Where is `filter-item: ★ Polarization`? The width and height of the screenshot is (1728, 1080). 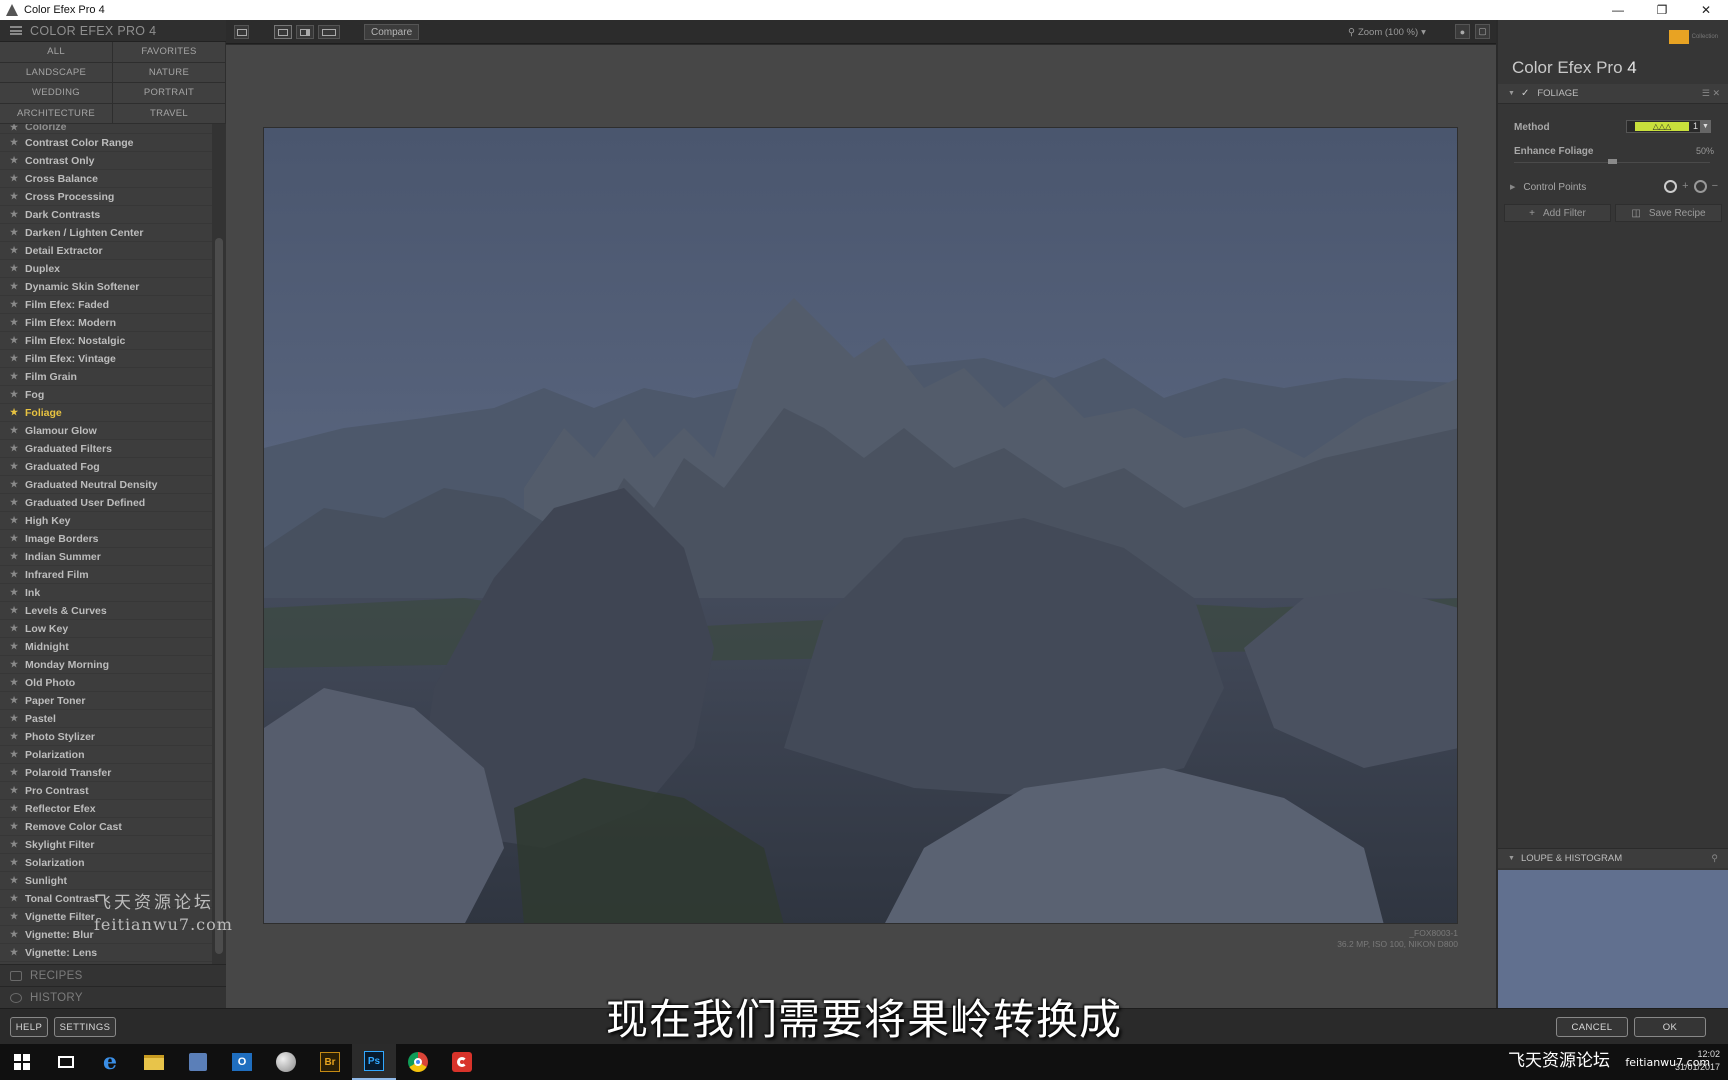
filter-item: ★ Polarization is located at coordinates (106, 755).